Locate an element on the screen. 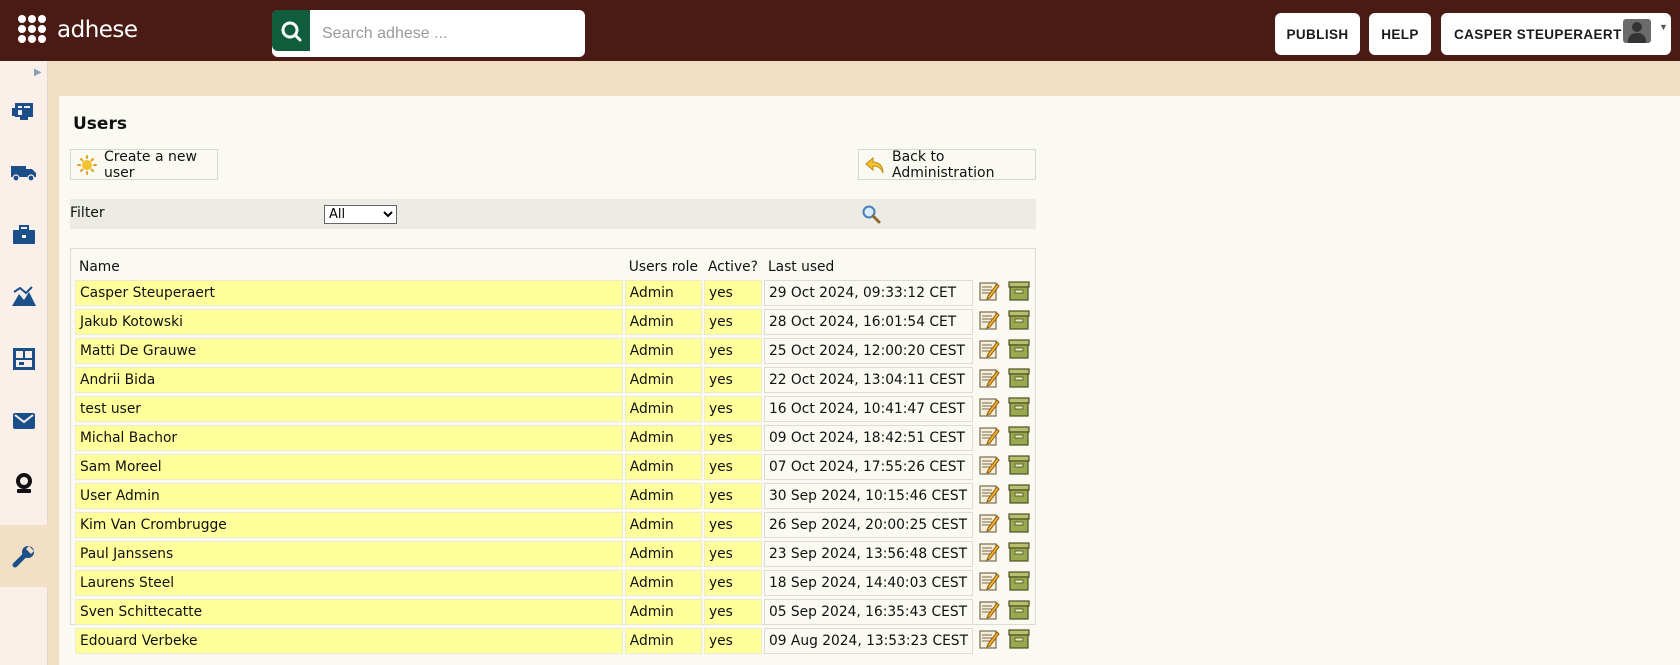 This screenshot has height=665, width=1680. column-header-name: Name is located at coordinates (349, 266).